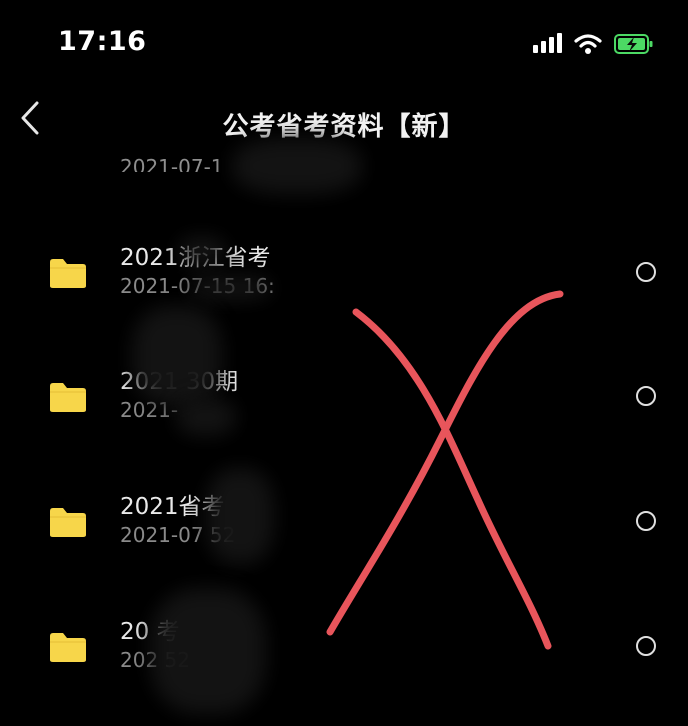  What do you see at coordinates (195, 258) in the screenshot?
I see `file-name: 2021浙江省考` at bounding box center [195, 258].